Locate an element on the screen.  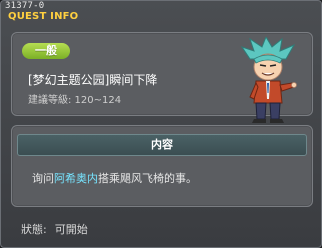
npc-portrait-icon is located at coordinates (268, 80).